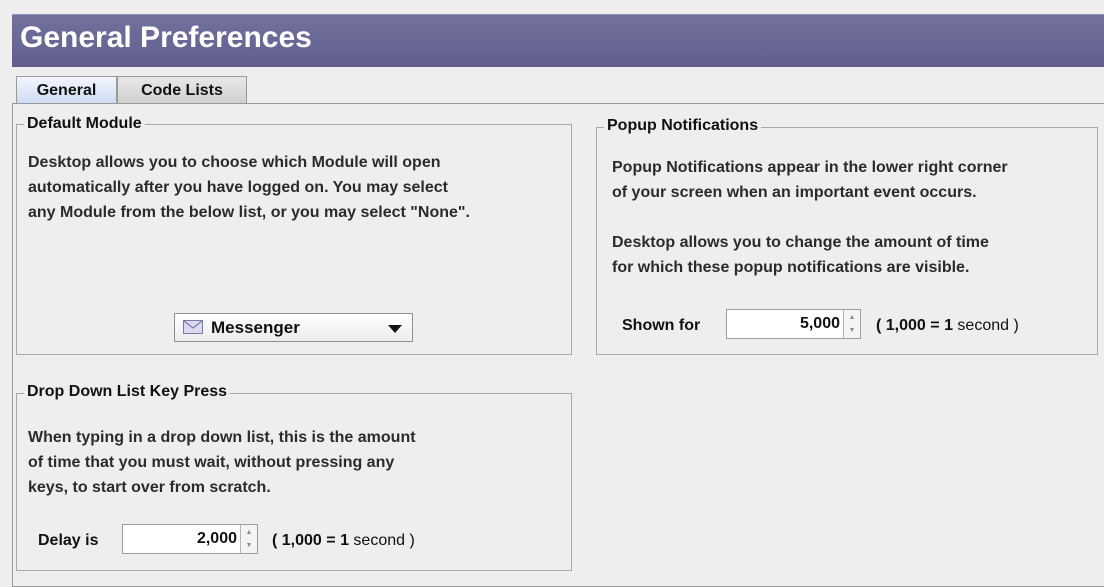  I want to click on window-title: General Preferences, so click(166, 37).